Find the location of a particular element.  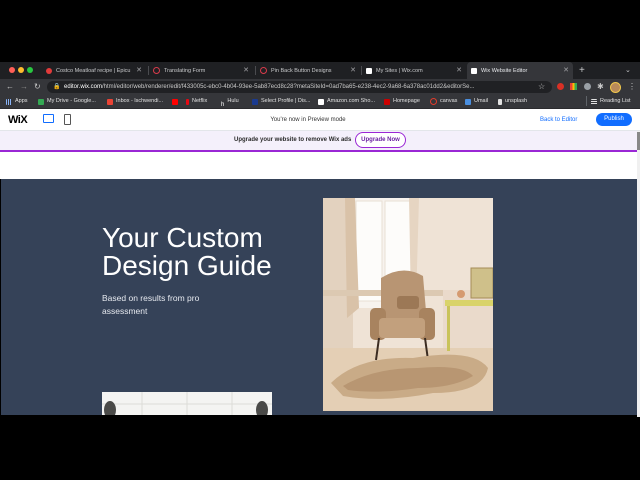

hero-title: Your Custom Design Guide is located at coordinates (187, 251).